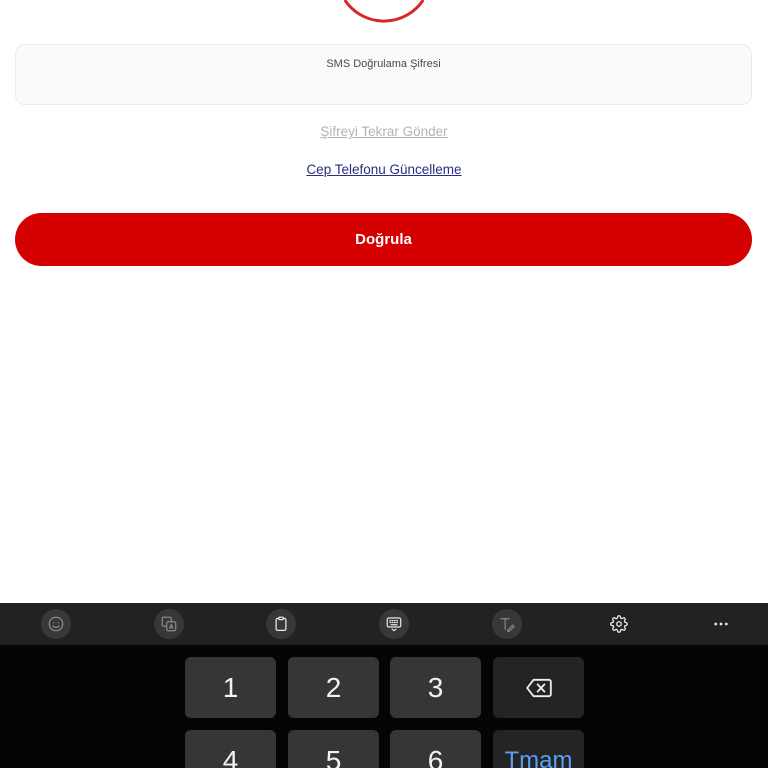 The width and height of the screenshot is (768, 768). I want to click on verify-button: Doğrula, so click(383, 239).